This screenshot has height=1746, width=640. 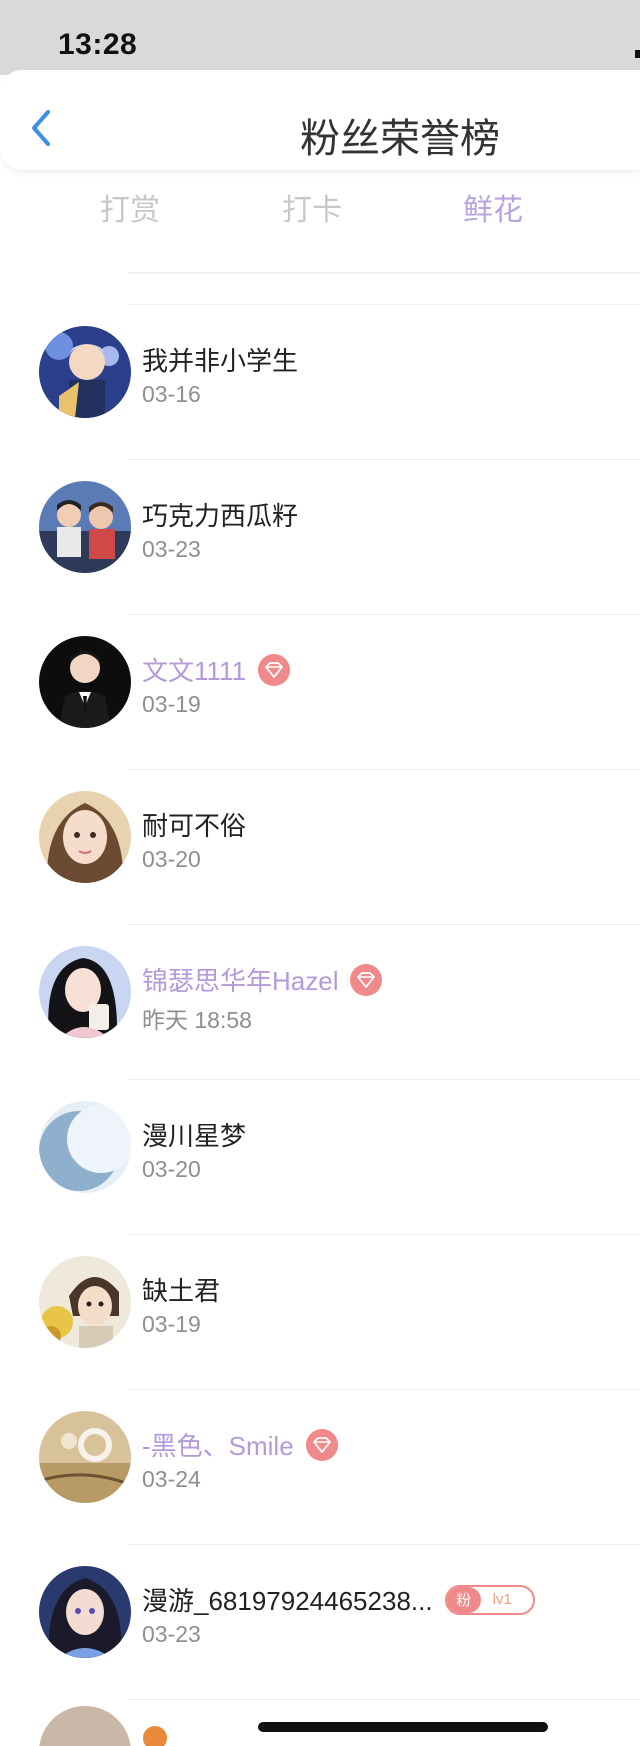 What do you see at coordinates (194, 669) in the screenshot?
I see `fan-name: 文文1111` at bounding box center [194, 669].